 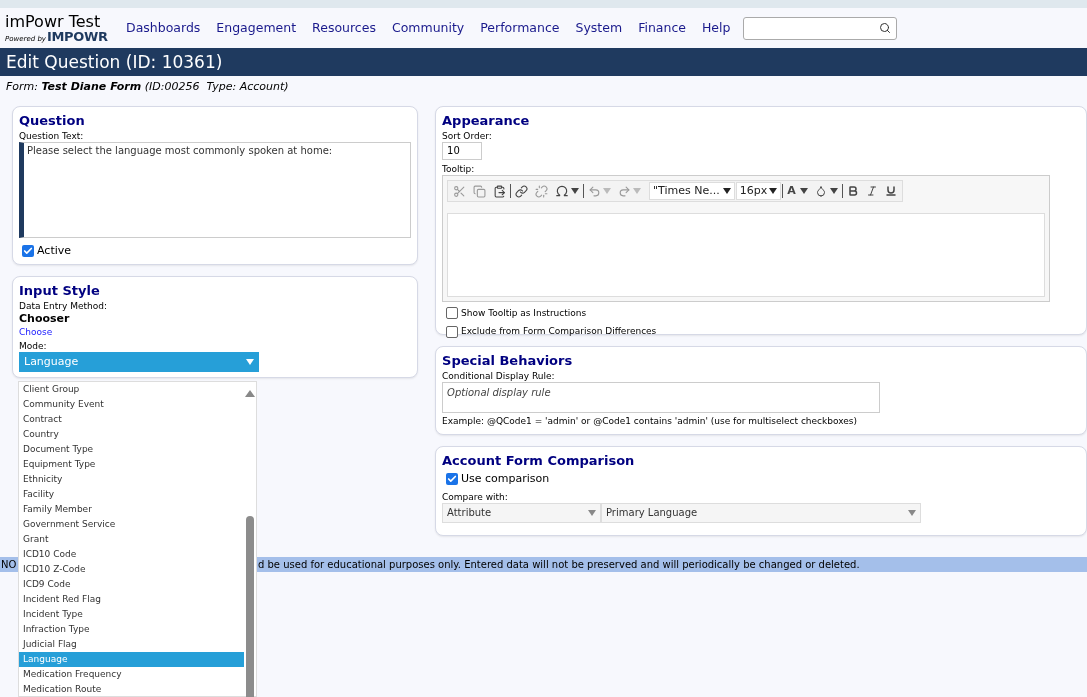 I want to click on dropdown-option: Government Service, so click(x=131, y=524).